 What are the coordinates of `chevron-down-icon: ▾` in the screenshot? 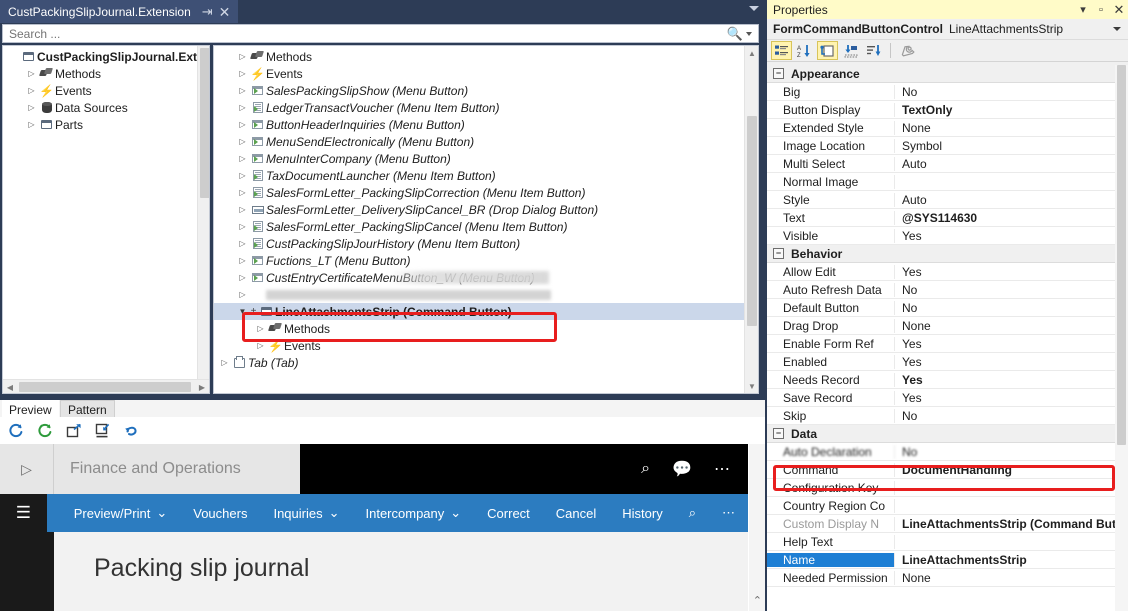 It's located at (1083, 9).